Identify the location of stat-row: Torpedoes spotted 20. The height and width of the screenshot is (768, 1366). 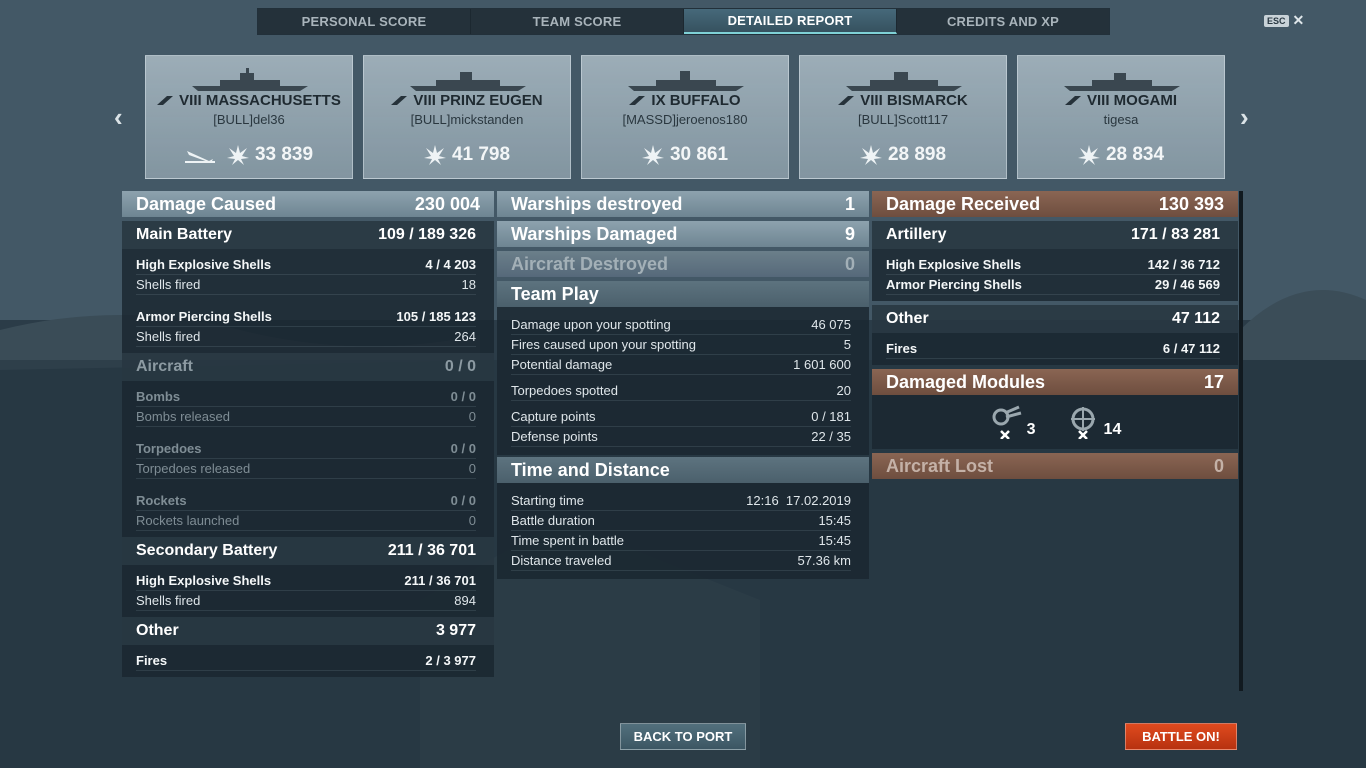
(681, 391).